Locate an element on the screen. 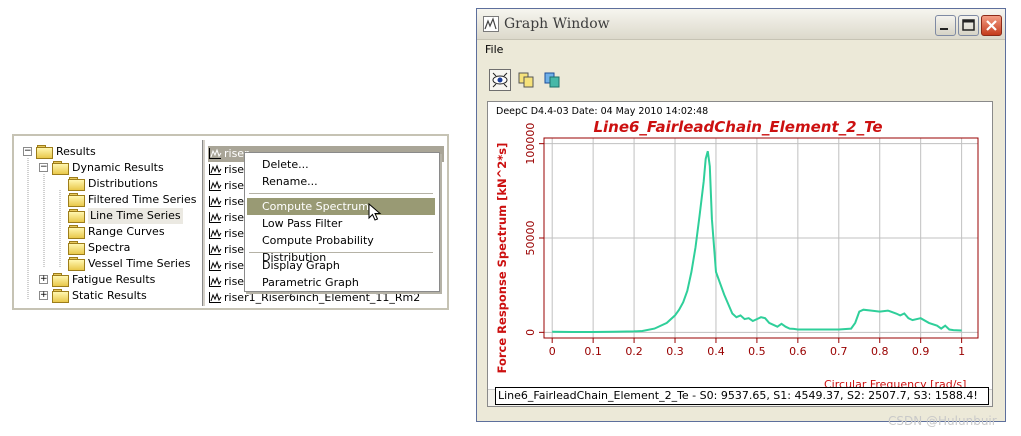 Image resolution: width=1021 pixels, height=436 pixels. menu-item-parametric-graph: Parametric Graph is located at coordinates (341, 282).